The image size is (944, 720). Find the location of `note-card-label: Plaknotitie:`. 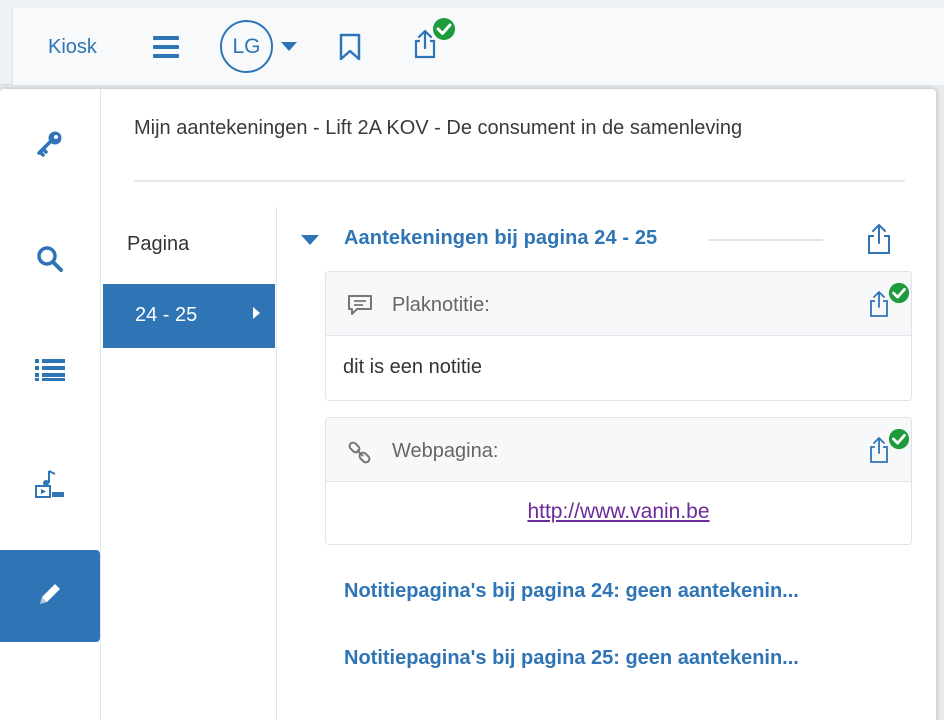

note-card-label: Plaknotitie: is located at coordinates (441, 305).